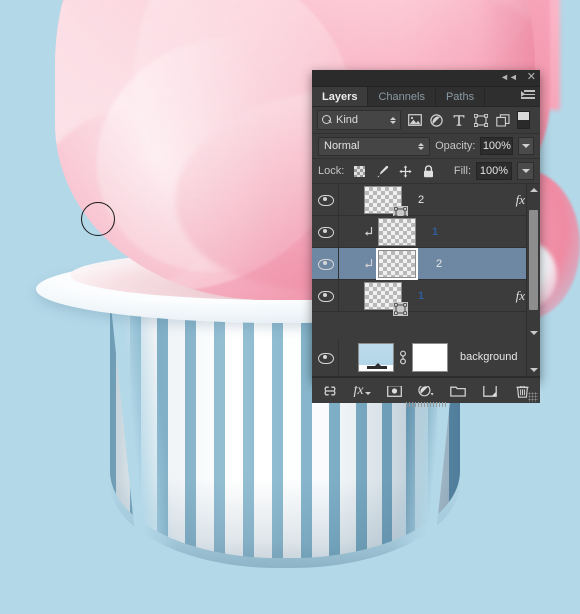 Image resolution: width=580 pixels, height=614 pixels. What do you see at coordinates (455, 146) in the screenshot?
I see `opacity-label: Opacity:` at bounding box center [455, 146].